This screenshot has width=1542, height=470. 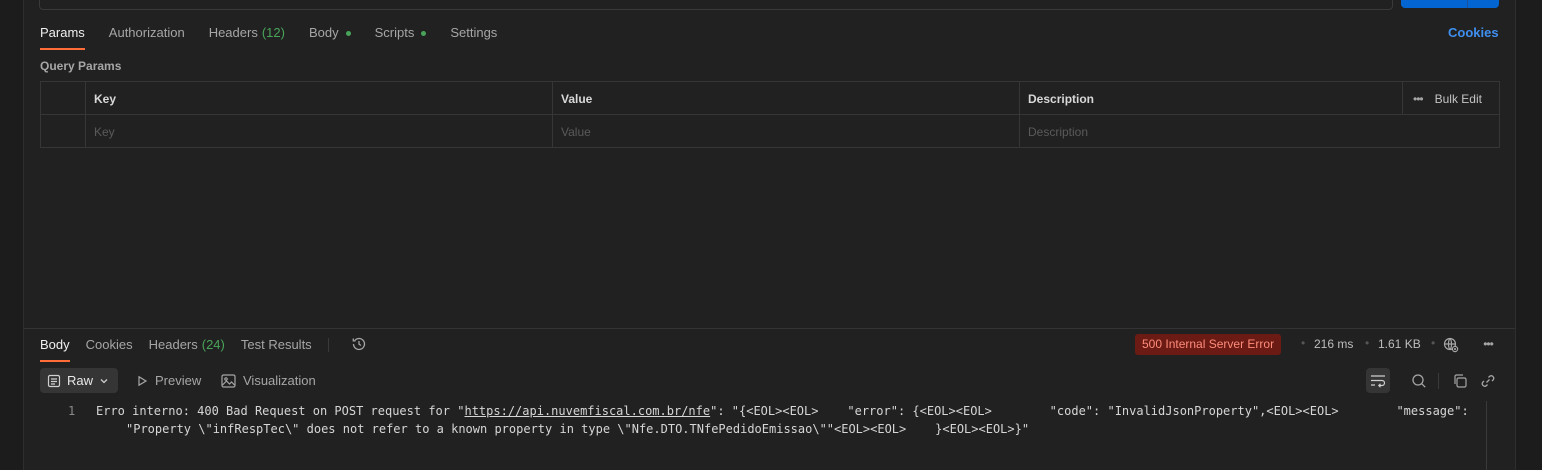 I want to click on response-tabs: Body Cookies Headers (24) Test Results, so click(x=203, y=349).